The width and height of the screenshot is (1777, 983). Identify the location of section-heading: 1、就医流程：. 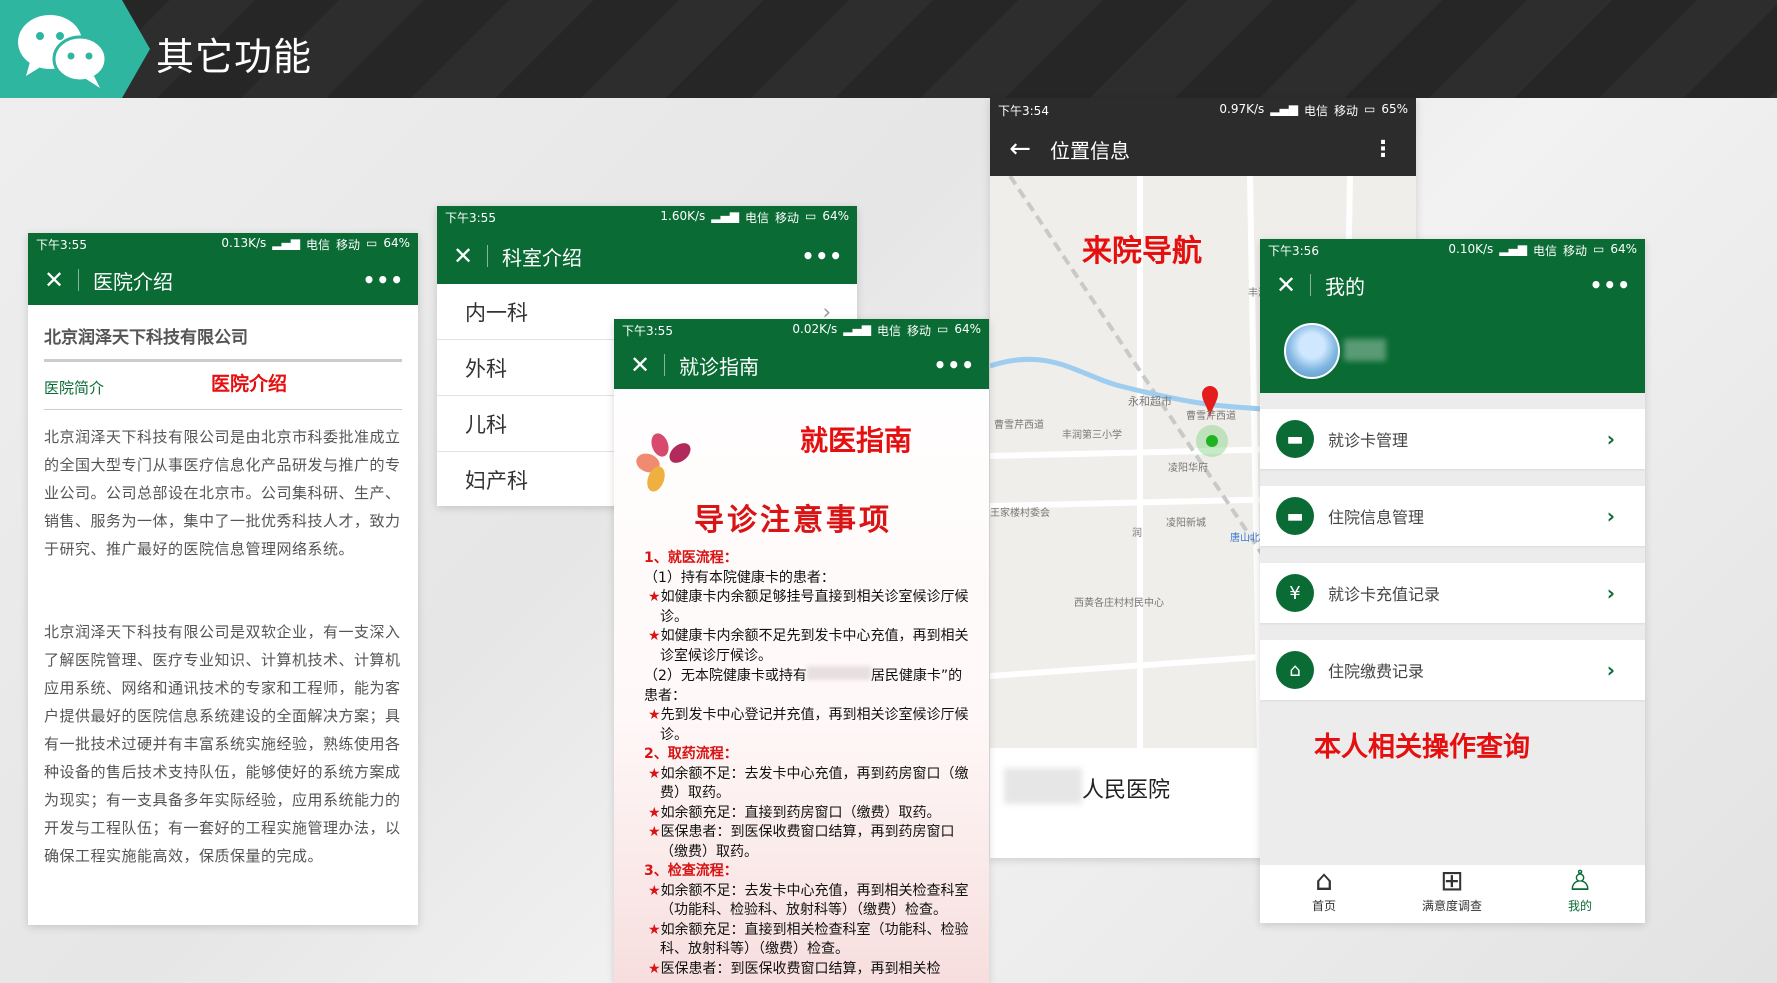
(691, 558).